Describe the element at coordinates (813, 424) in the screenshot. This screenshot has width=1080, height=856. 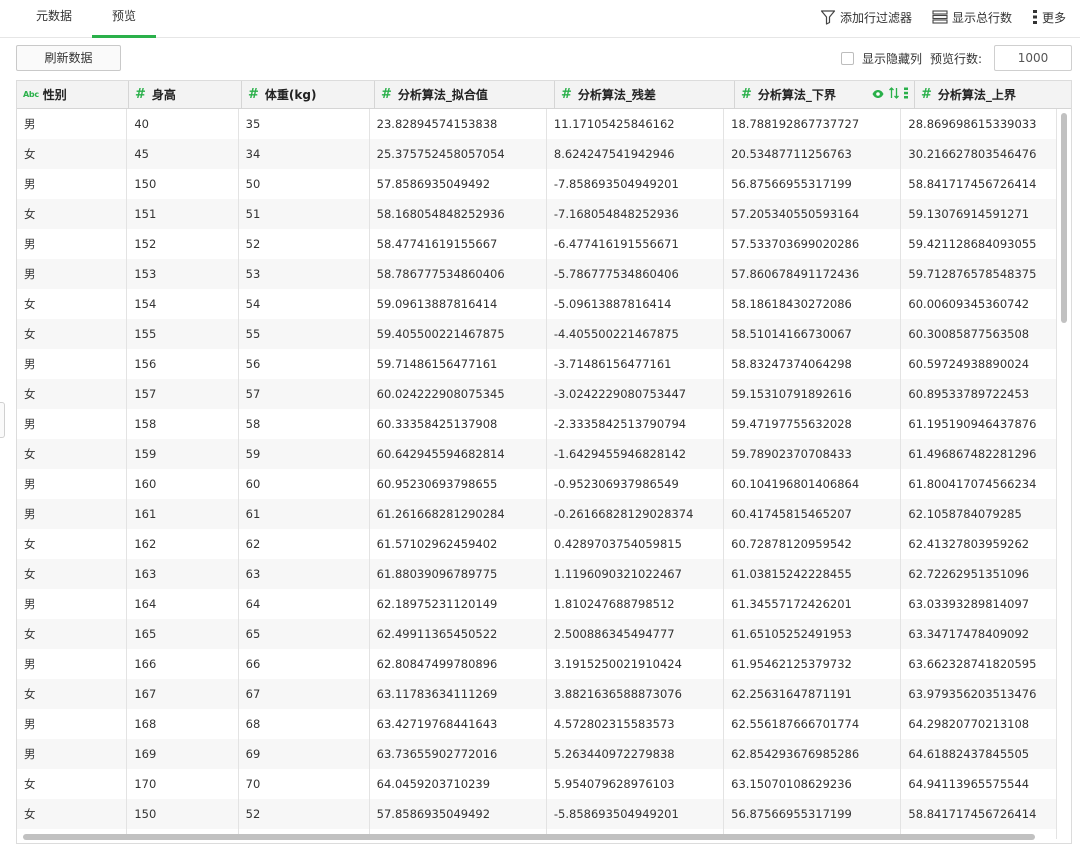
I see `cell-lower-bound: 59.47197755632028` at that location.